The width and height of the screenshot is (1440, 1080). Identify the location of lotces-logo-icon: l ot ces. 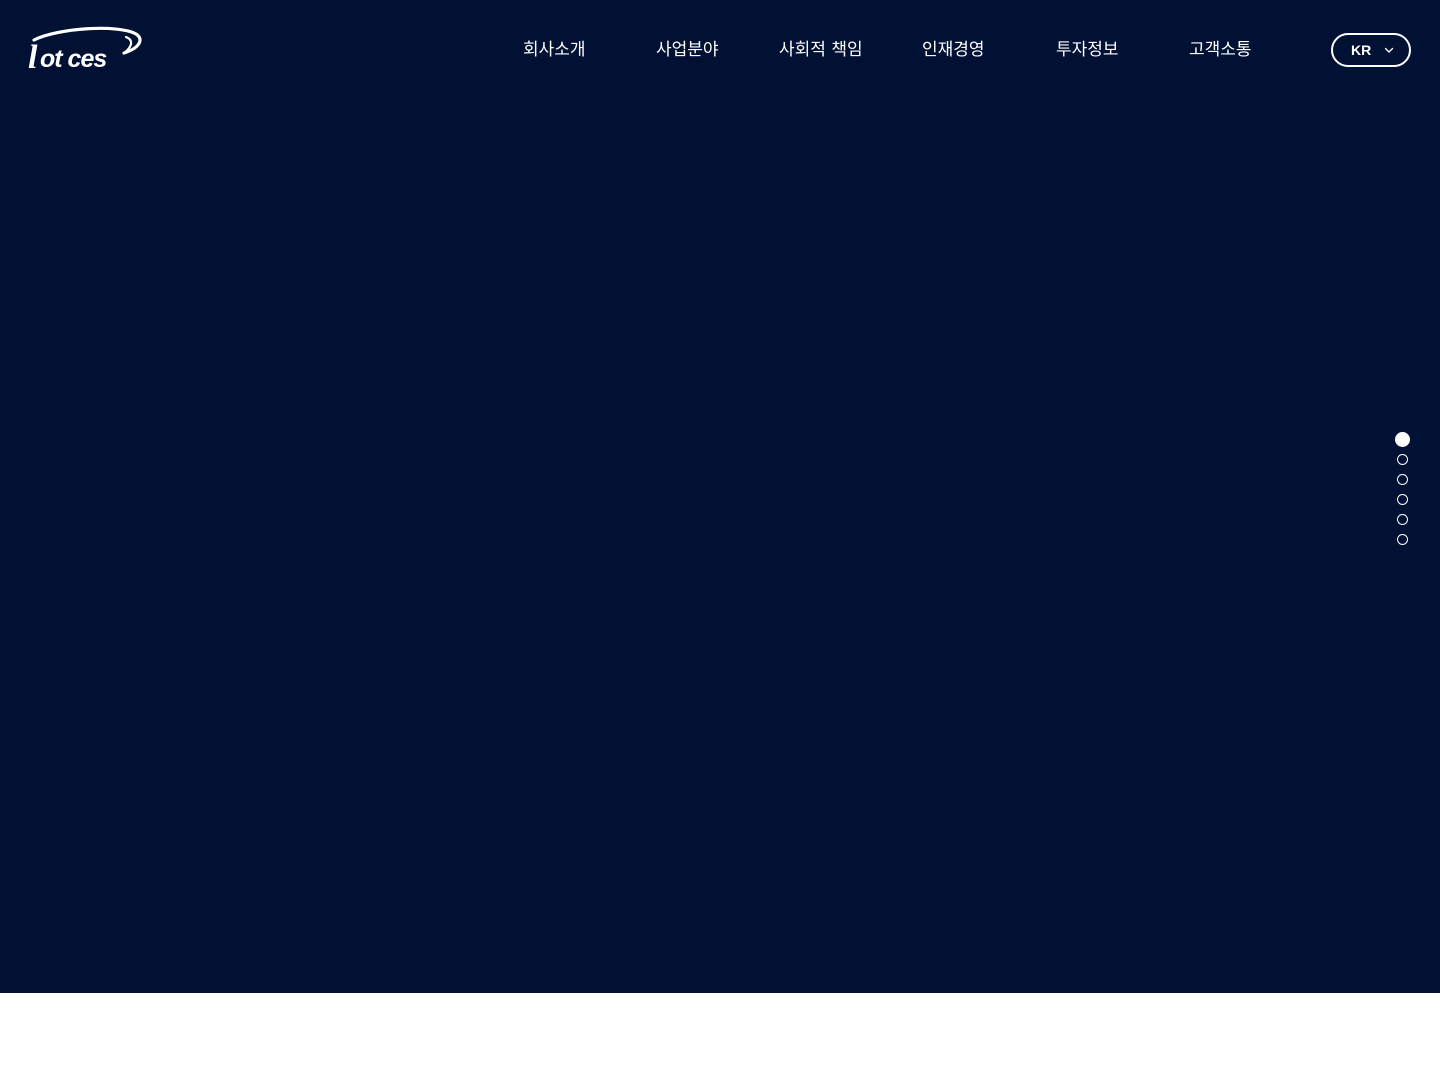
(85, 50).